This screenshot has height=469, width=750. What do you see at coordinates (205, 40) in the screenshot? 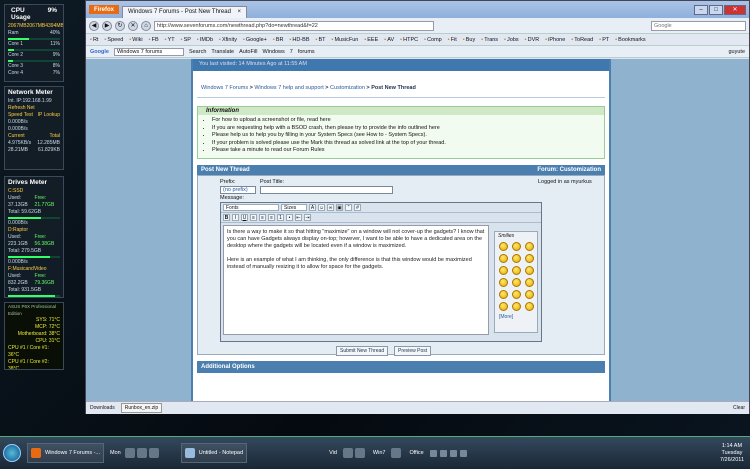
I see `bookmark-item: IMDb` at bounding box center [205, 40].